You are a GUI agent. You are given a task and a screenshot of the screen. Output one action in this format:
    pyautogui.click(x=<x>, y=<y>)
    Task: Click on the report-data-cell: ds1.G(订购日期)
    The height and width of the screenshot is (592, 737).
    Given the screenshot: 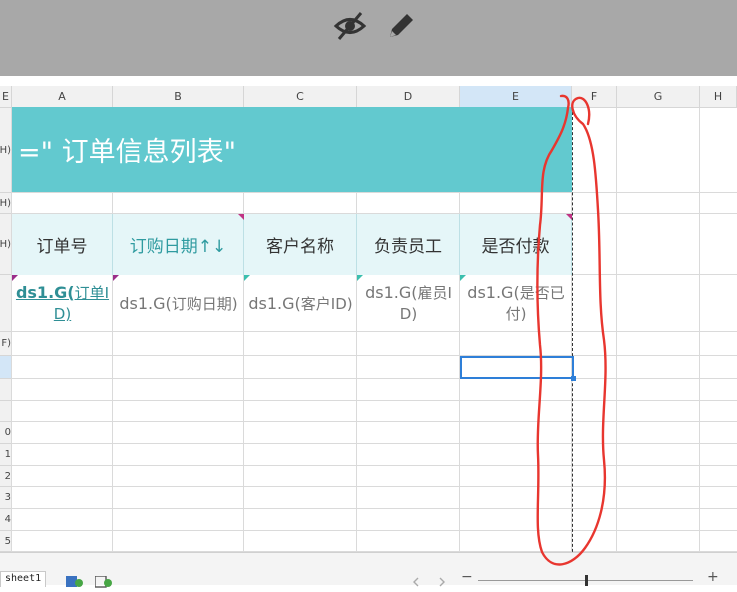 What is the action you would take?
    pyautogui.click(x=178, y=303)
    